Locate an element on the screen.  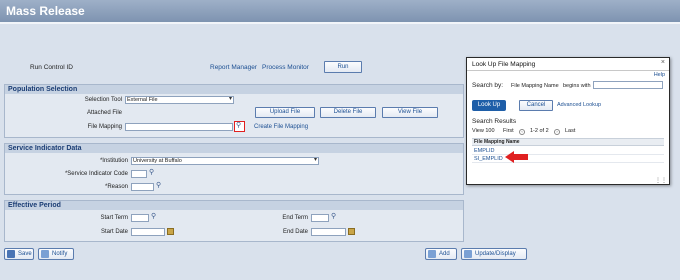
save-icon is located at coordinates (11, 254).